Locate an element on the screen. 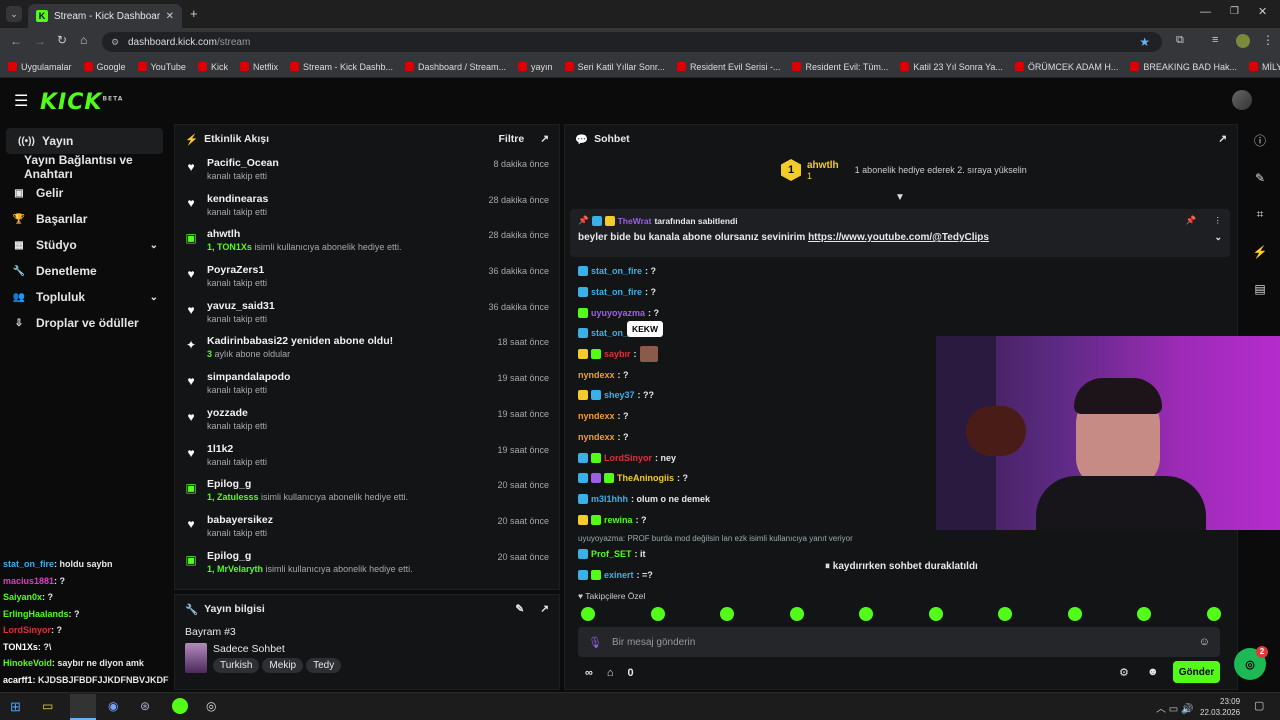 This screenshot has height=720, width=1280. stream-tag: Turkish is located at coordinates (236, 665).